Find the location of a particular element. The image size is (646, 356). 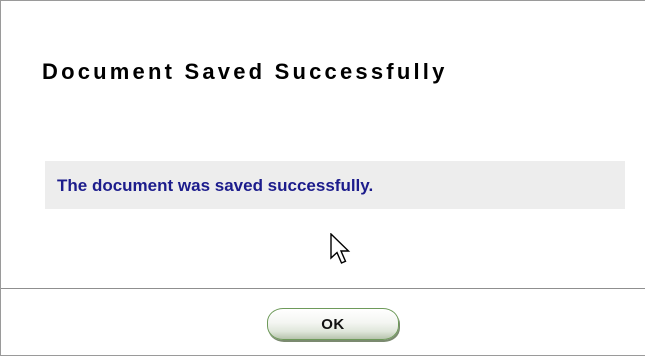

mouse-pointer-icon is located at coordinates (340, 248).